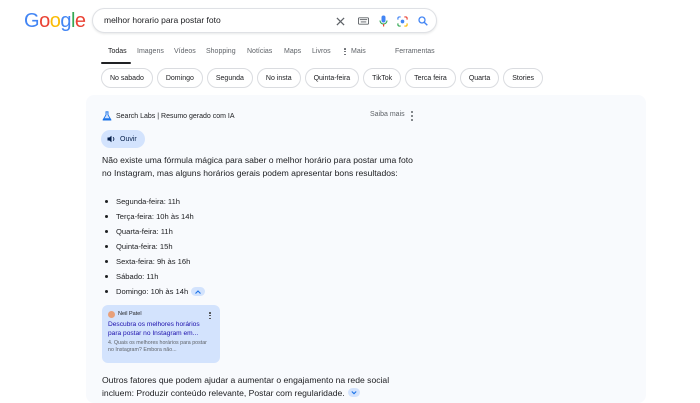 This screenshot has width=700, height=403. What do you see at coordinates (229, 78) in the screenshot?
I see `chip: Segunda` at bounding box center [229, 78].